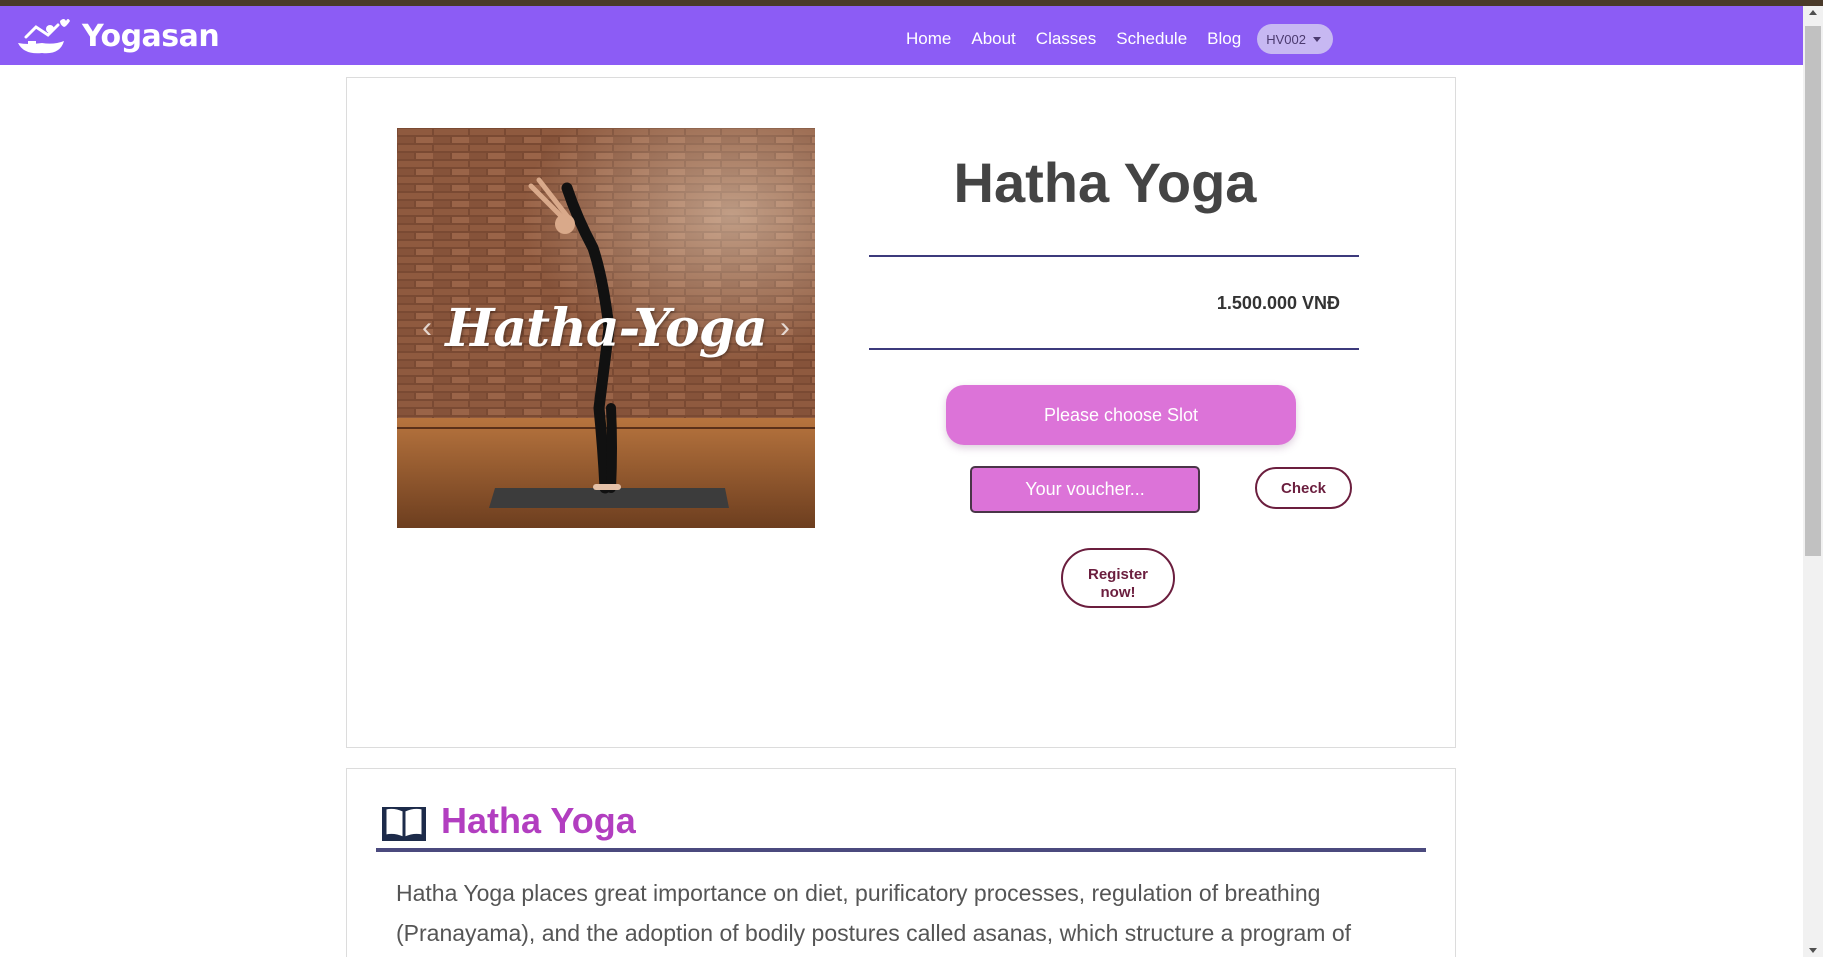 This screenshot has width=1823, height=957. What do you see at coordinates (901, 850) in the screenshot?
I see `description-divider` at bounding box center [901, 850].